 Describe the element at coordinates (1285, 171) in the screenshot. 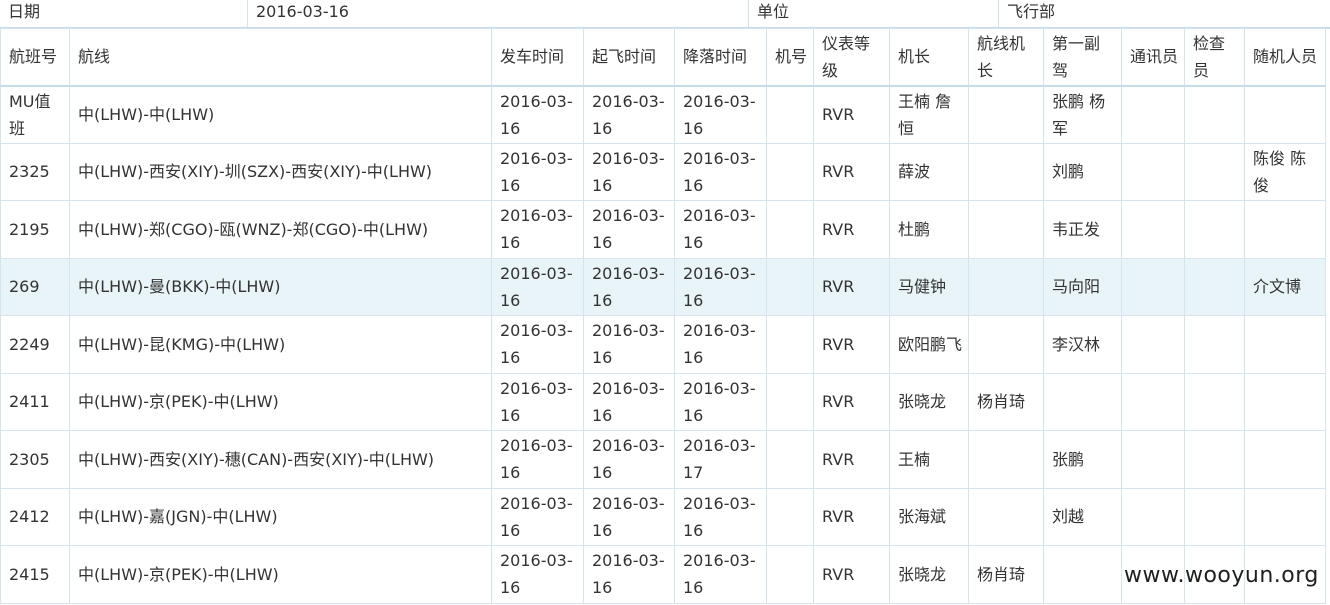

I see `table-cell: 陈俊 陈俊` at that location.